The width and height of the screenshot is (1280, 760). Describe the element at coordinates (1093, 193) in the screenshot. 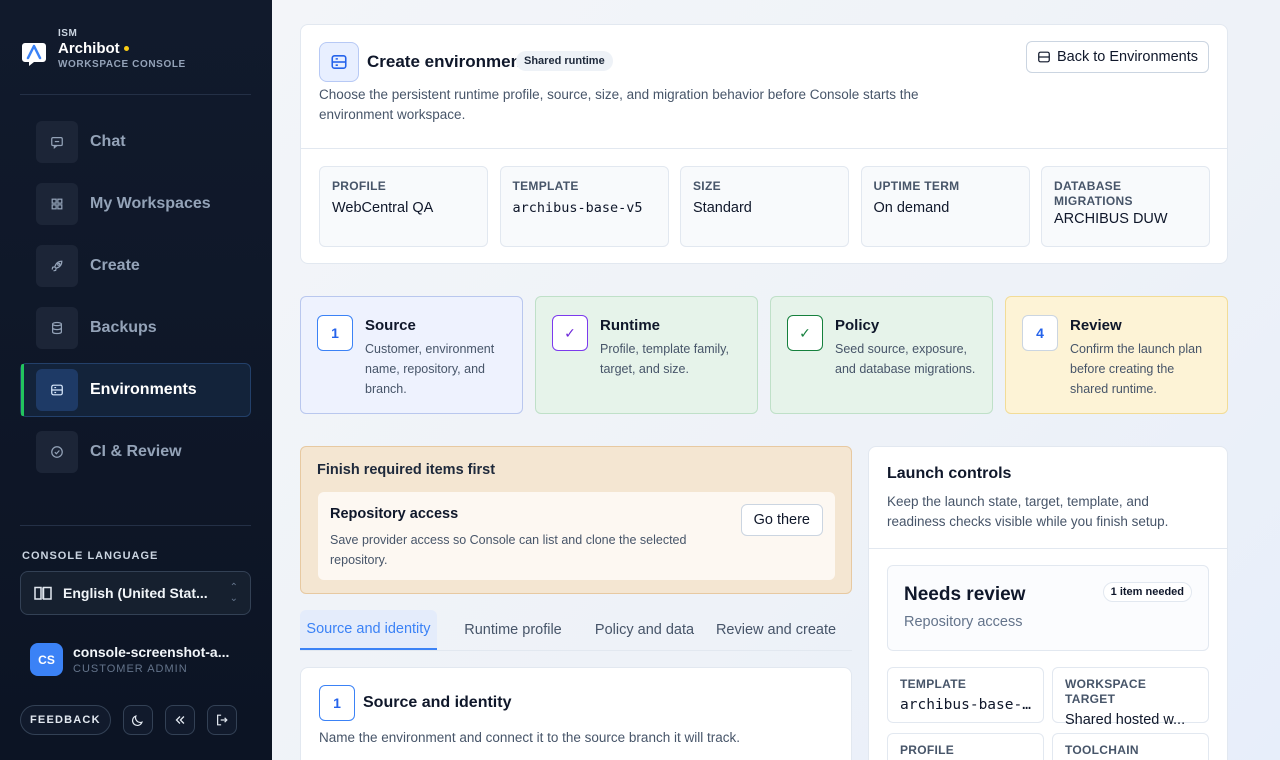

I see `field-label: DATABASE MIGRATIONS` at that location.